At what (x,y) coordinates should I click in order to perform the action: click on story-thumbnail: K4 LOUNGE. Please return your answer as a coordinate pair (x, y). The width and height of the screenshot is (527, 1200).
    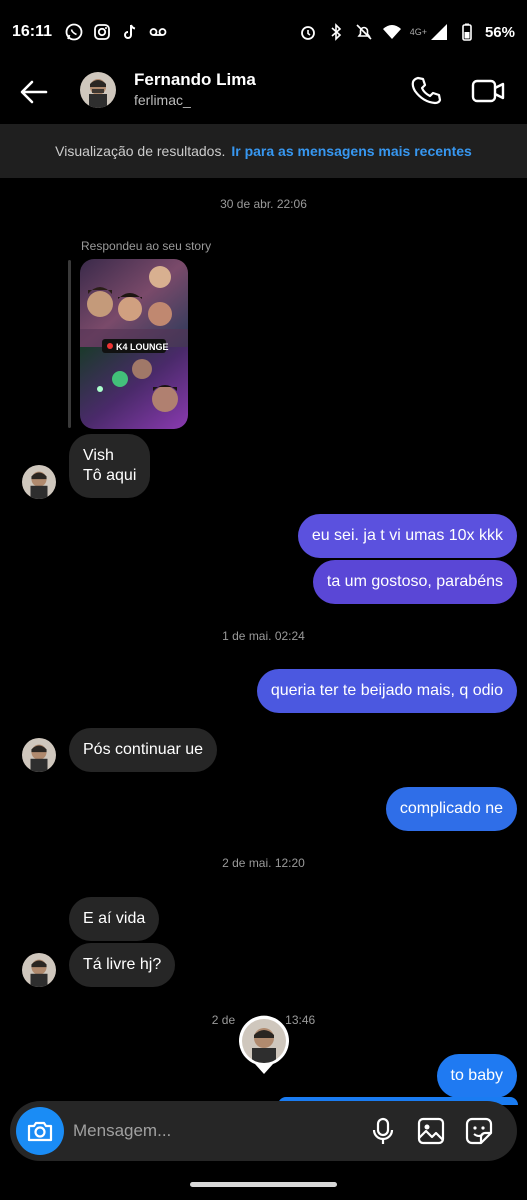
    Looking at the image, I should click on (134, 344).